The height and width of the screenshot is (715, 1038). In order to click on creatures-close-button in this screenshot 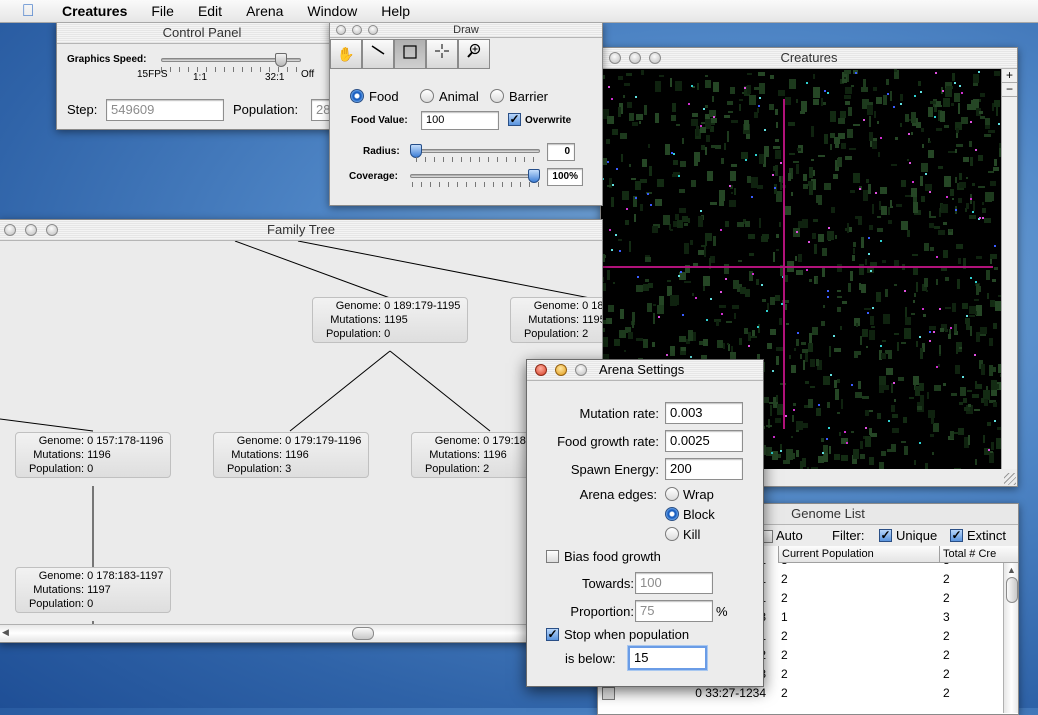, I will do `click(615, 58)`.